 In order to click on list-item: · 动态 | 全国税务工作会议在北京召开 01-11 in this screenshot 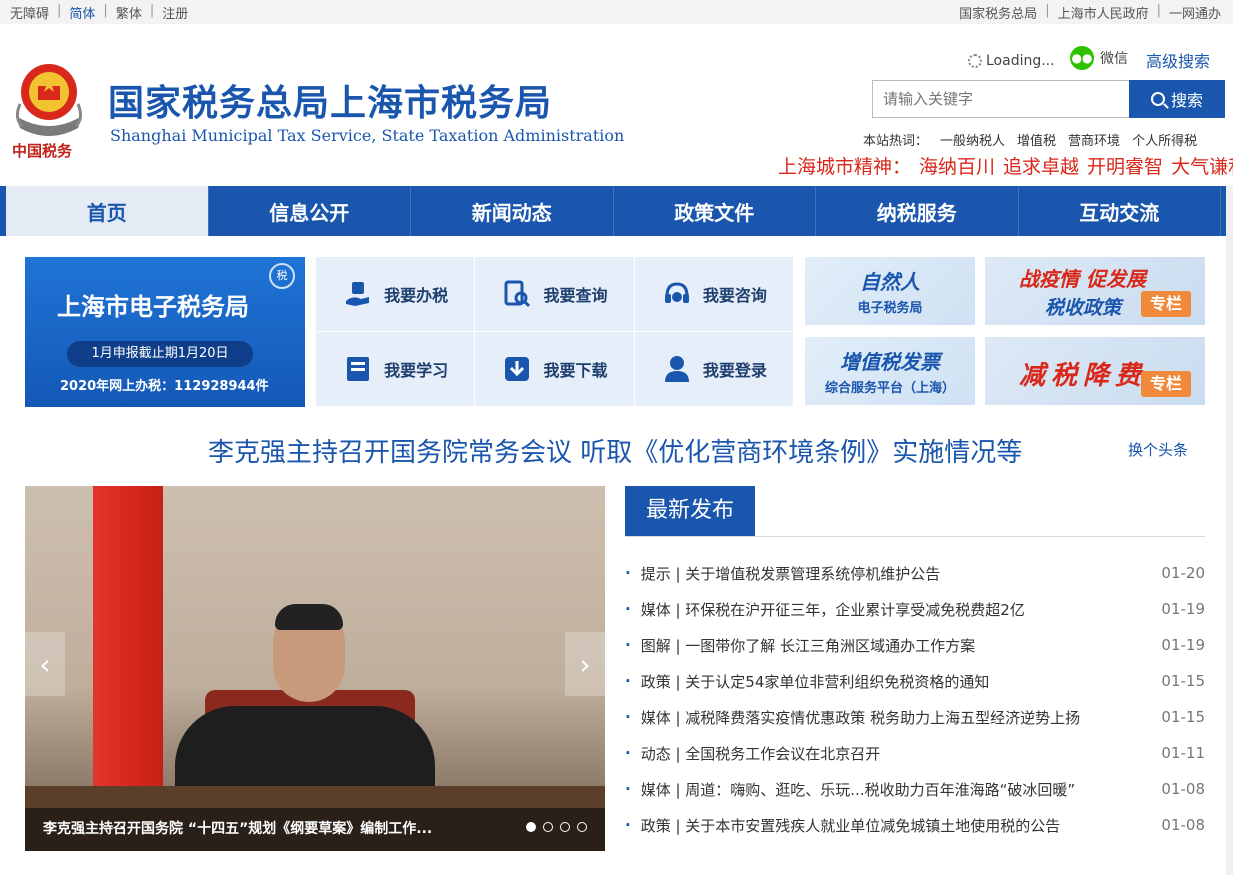, I will do `click(915, 753)`.